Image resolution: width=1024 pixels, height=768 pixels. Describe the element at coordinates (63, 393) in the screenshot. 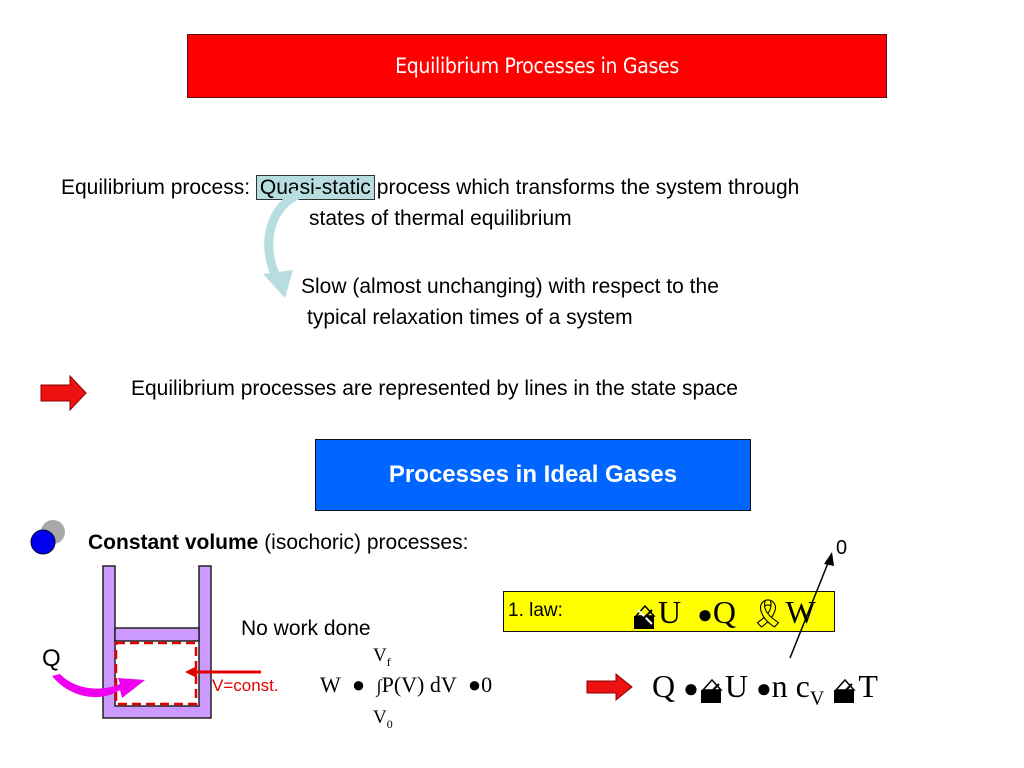

I see `right-arrow-icon` at that location.